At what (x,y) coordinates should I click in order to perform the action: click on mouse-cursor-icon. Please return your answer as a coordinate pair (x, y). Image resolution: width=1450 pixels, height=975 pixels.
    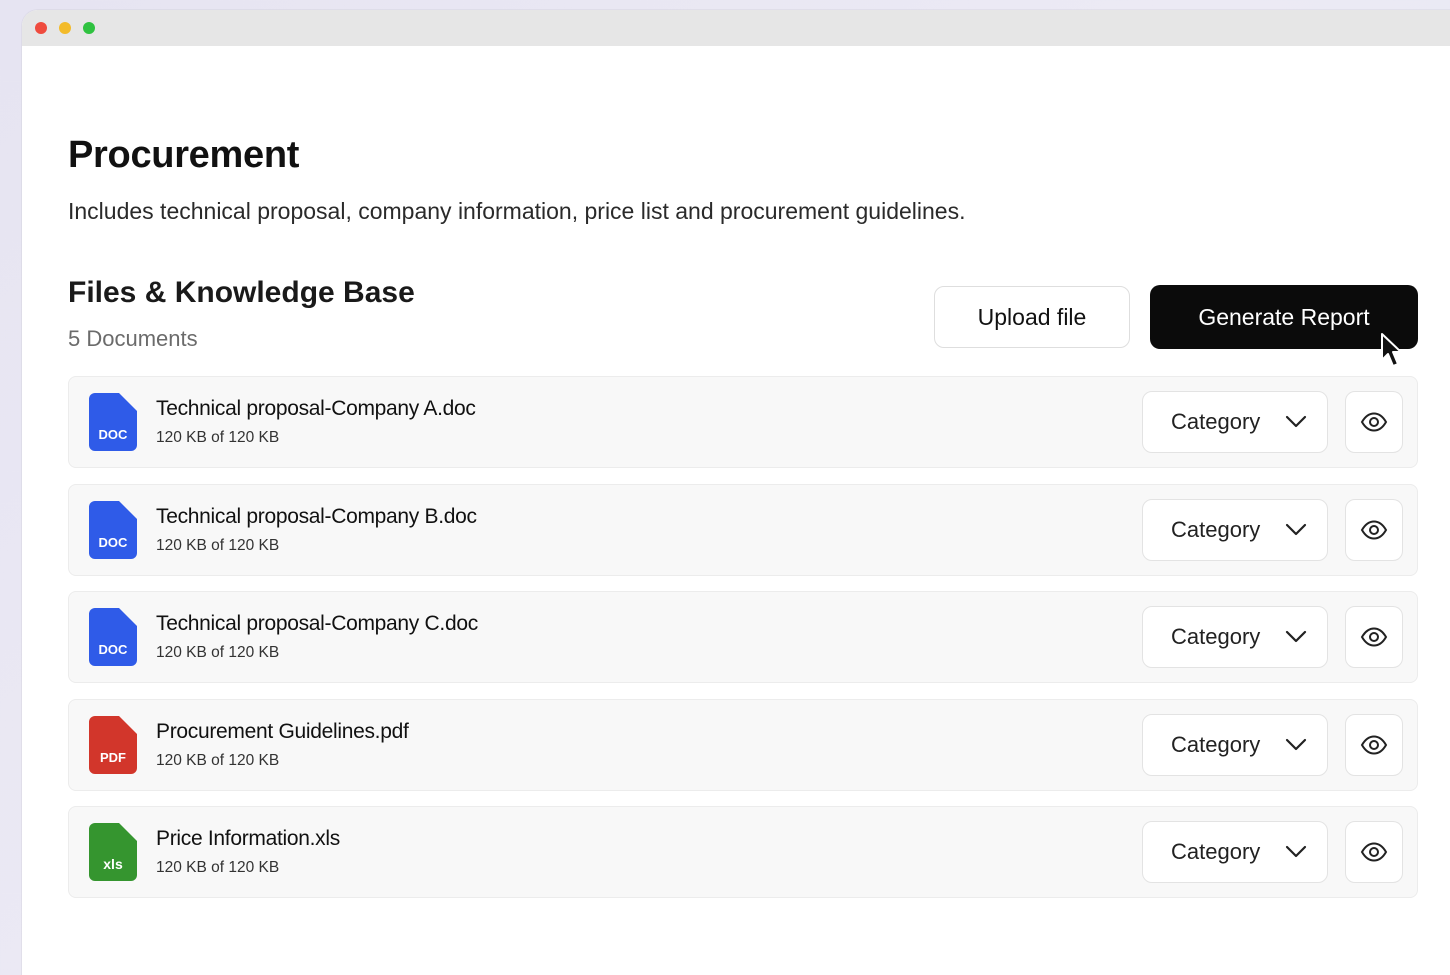
    Looking at the image, I should click on (1391, 350).